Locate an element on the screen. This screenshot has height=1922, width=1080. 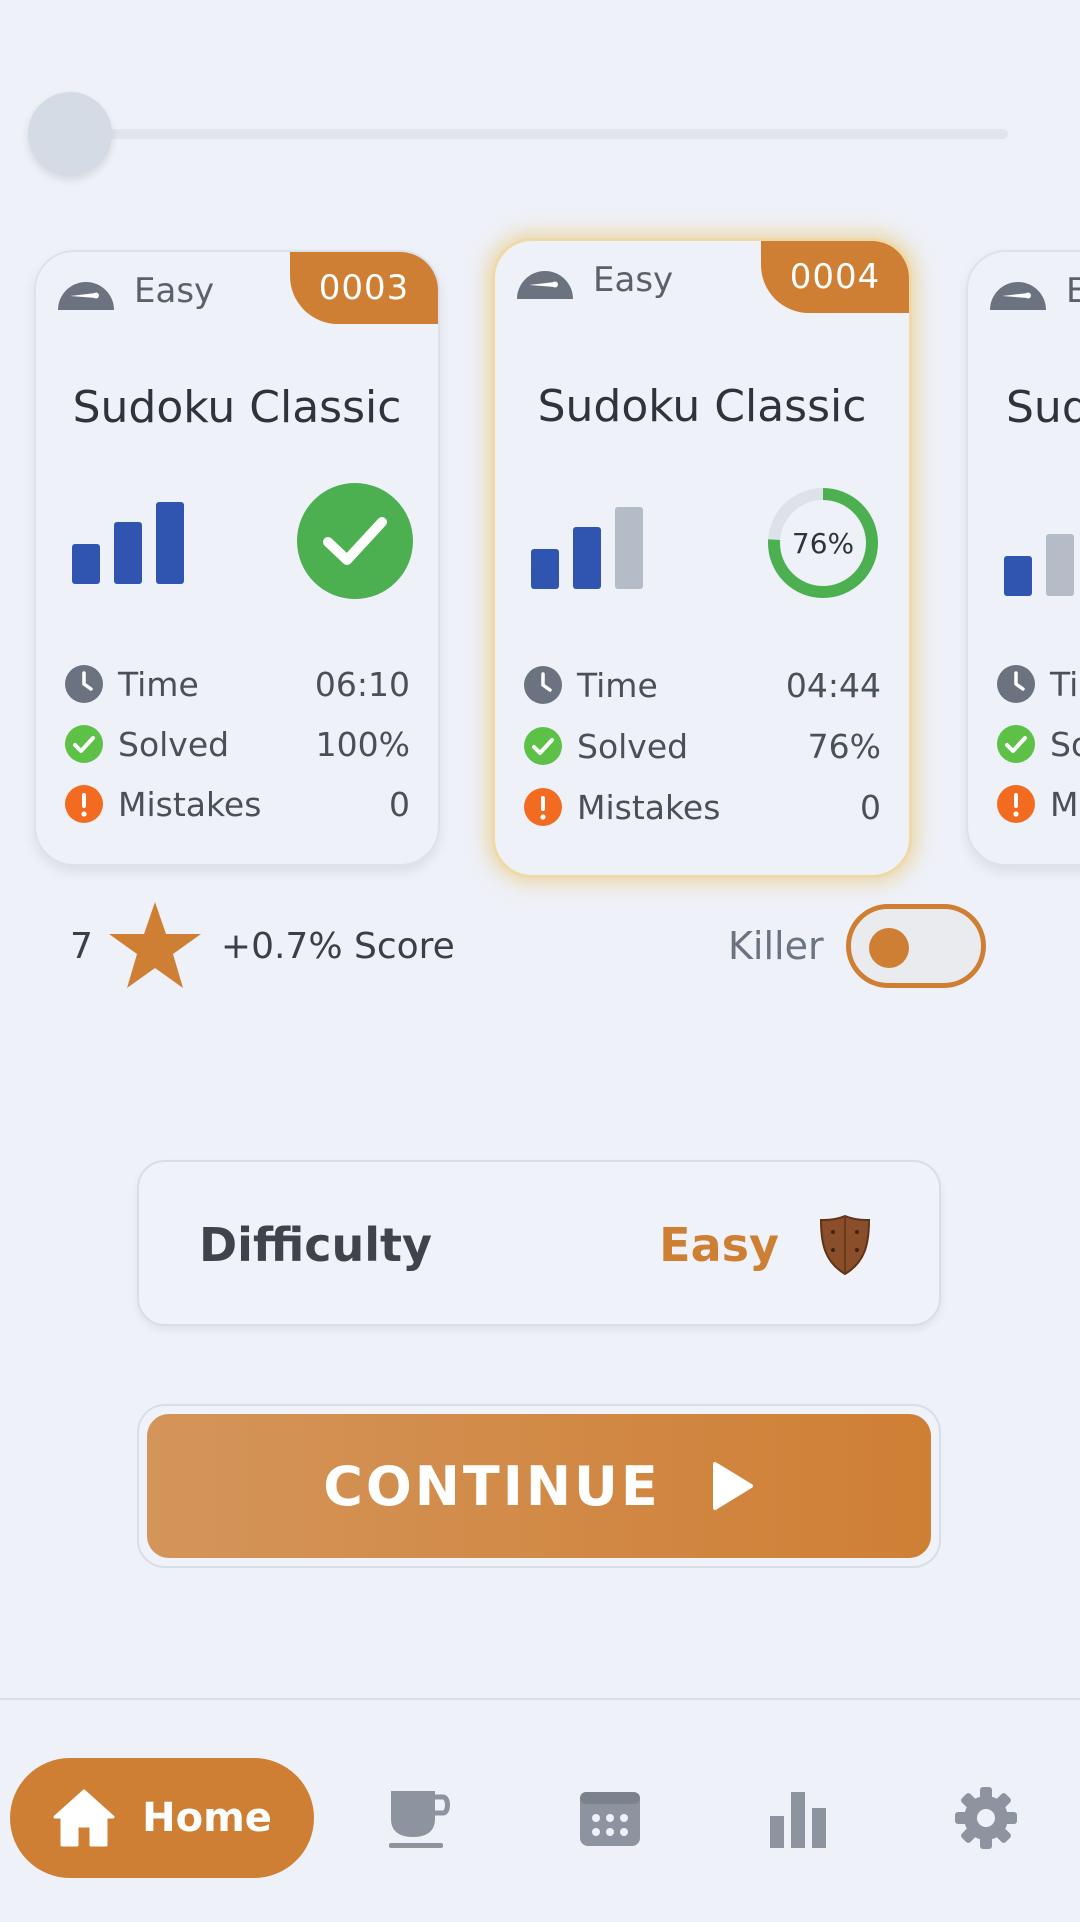
nav-home-label: Home is located at coordinates (207, 1818).